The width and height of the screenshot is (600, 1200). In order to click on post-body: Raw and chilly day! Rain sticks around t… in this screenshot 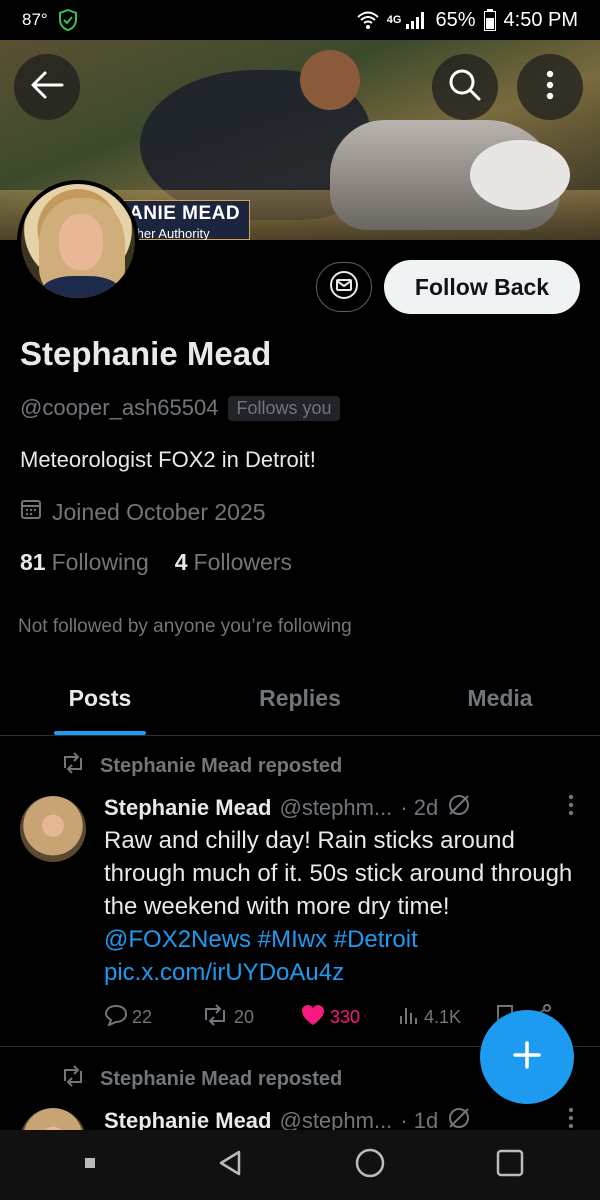, I will do `click(344, 906)`.